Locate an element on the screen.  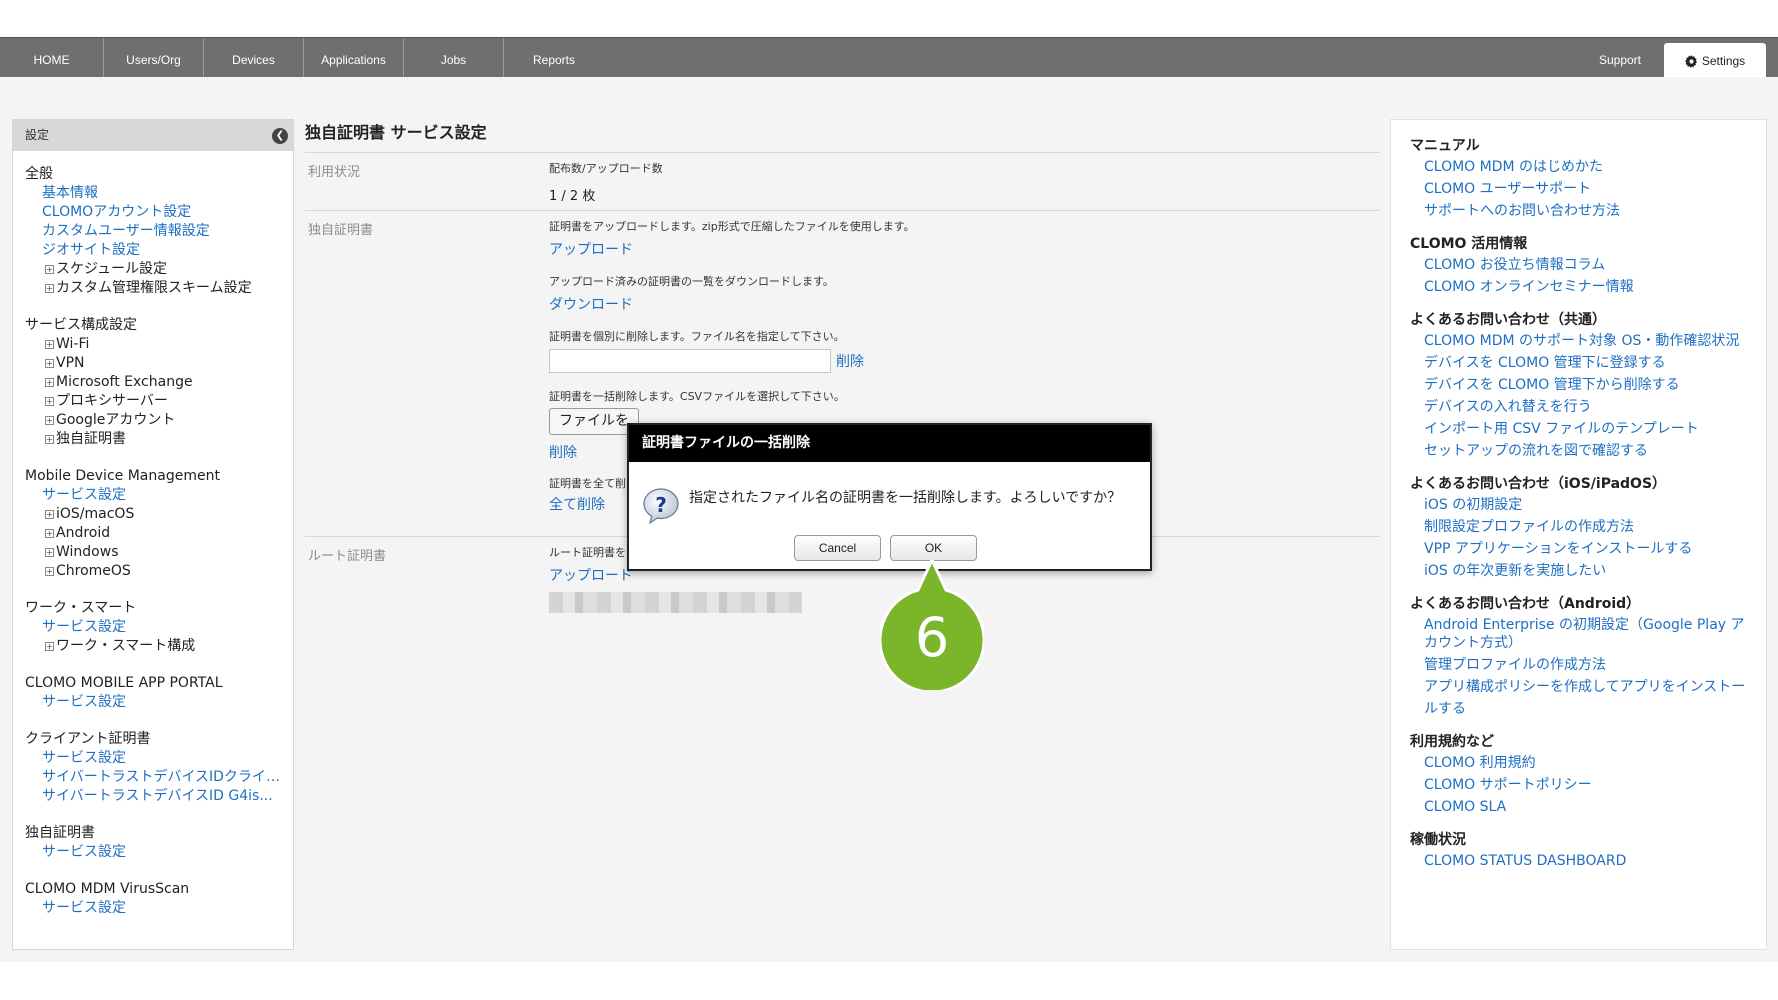
help-link: CLOMO 利用規約 is located at coordinates (1580, 763).